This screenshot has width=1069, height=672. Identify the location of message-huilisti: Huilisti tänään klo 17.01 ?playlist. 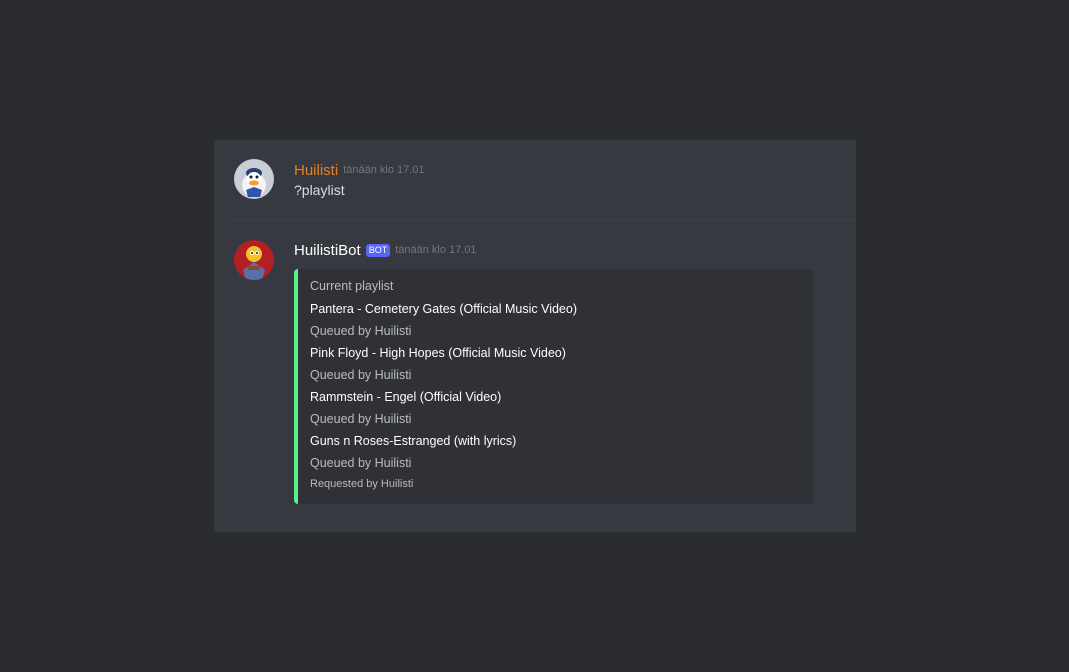
(535, 180).